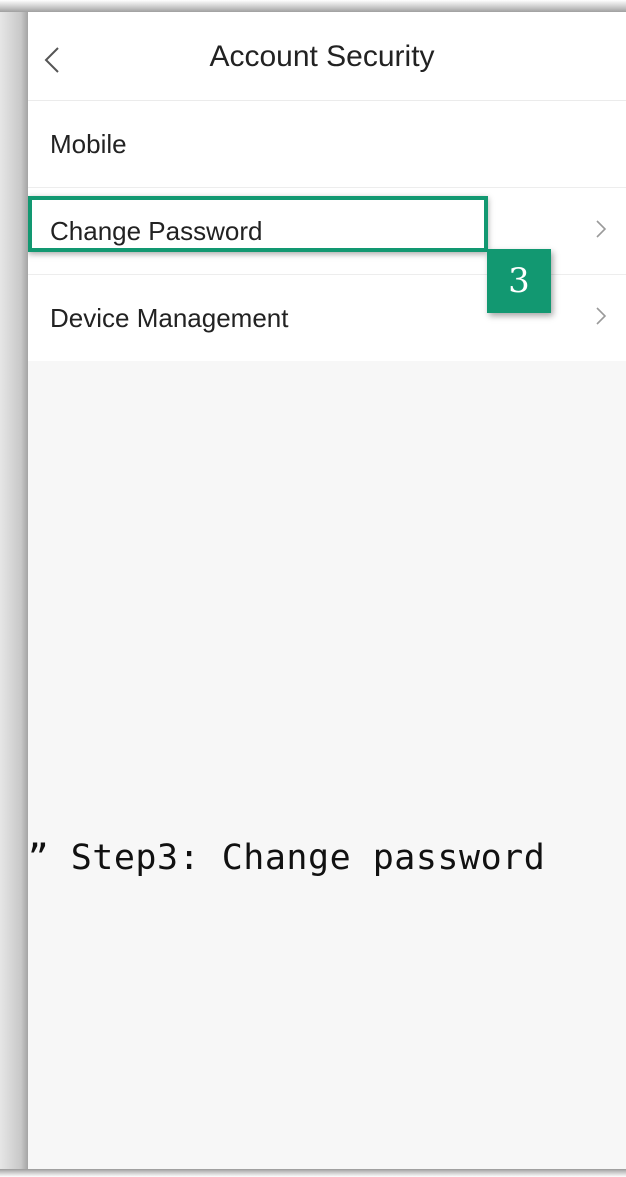 This screenshot has width=626, height=1177. I want to click on list-item-mobile: Mobile, so click(327, 144).